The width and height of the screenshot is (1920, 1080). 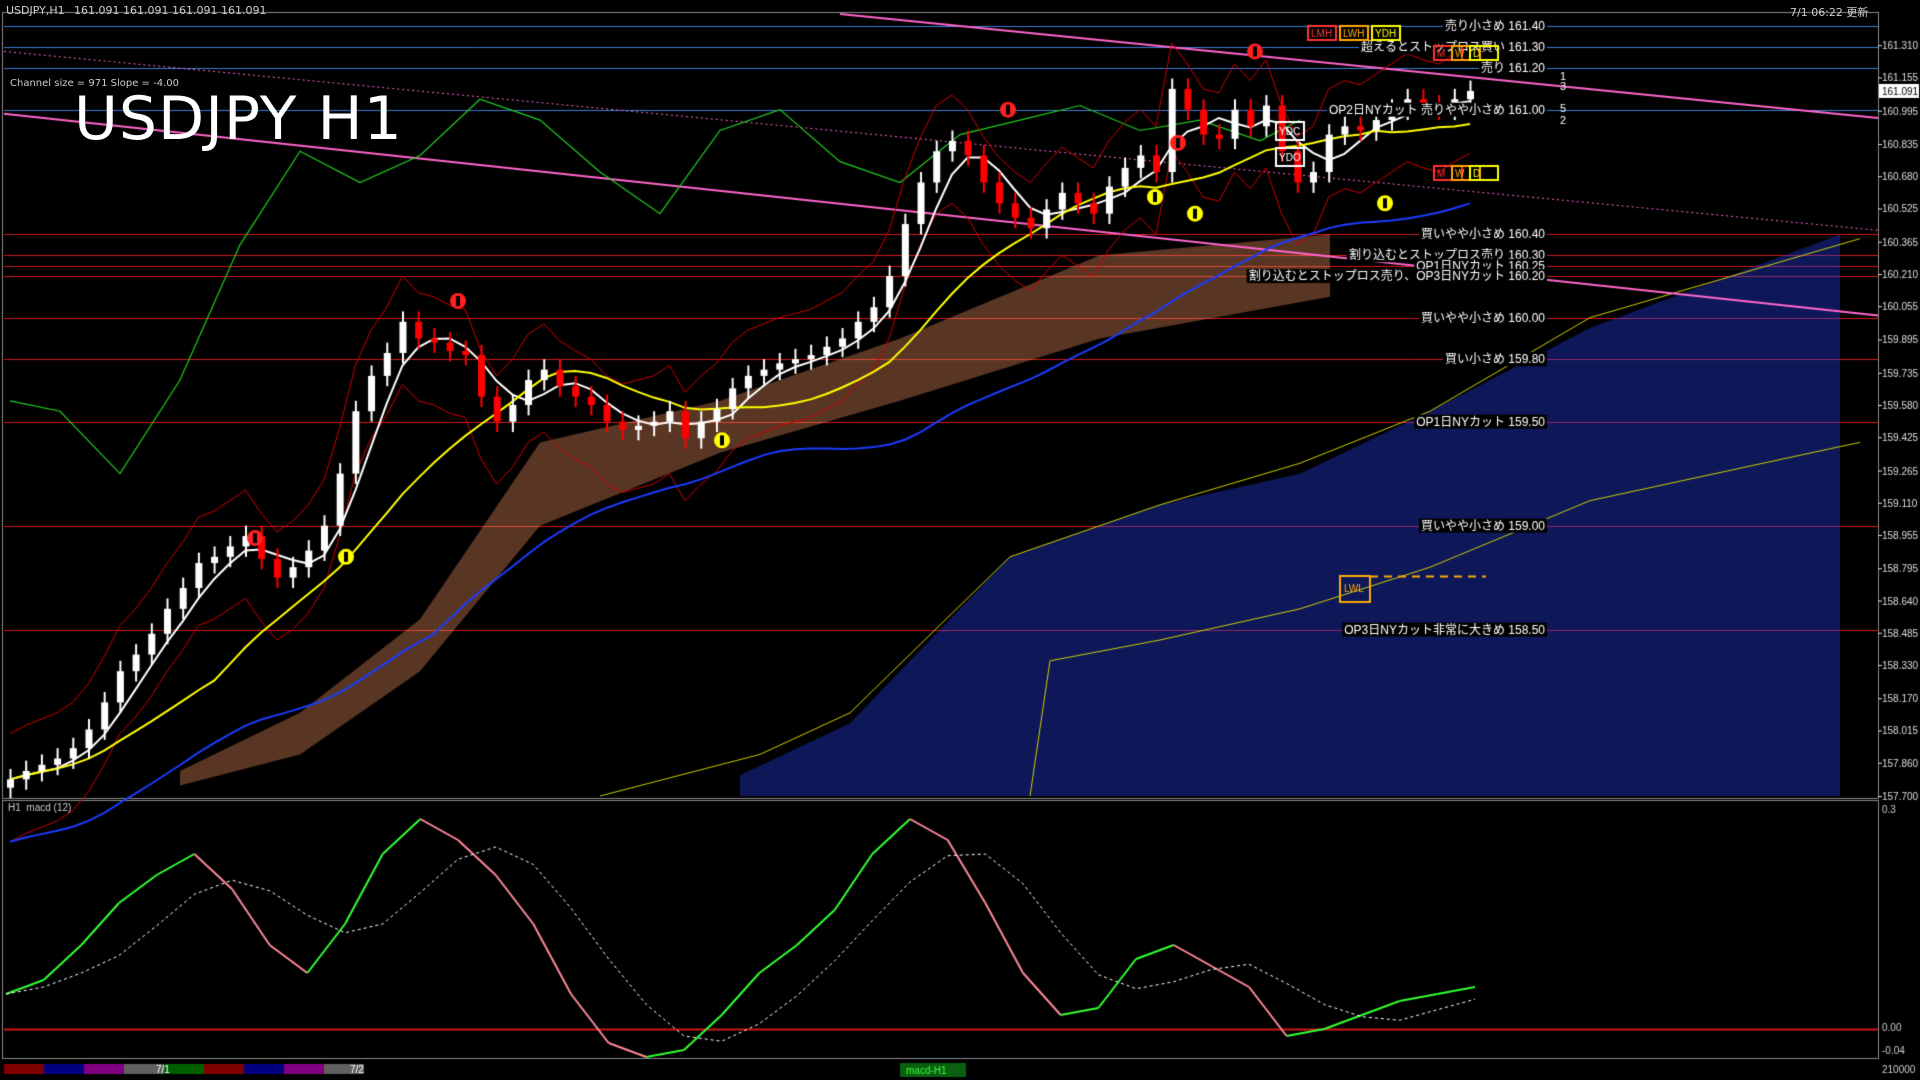 What do you see at coordinates (170, 10) in the screenshot?
I see `ohlc-readout: 161.091 161.091 161.091 161.091` at bounding box center [170, 10].